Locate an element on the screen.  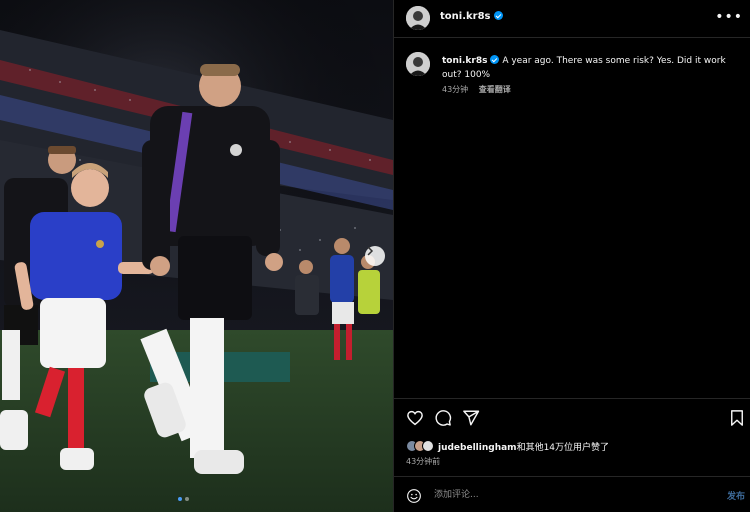
comment-bar: 发布 is located at coordinates (572, 494).